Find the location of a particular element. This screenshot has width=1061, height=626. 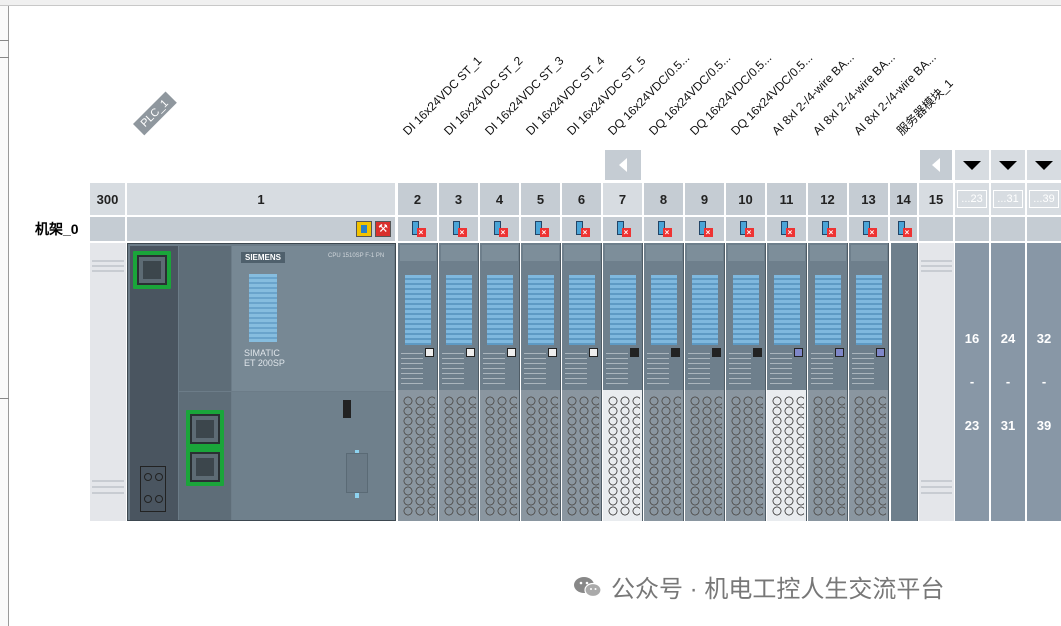

slot-7: 7 is located at coordinates (623, 199).